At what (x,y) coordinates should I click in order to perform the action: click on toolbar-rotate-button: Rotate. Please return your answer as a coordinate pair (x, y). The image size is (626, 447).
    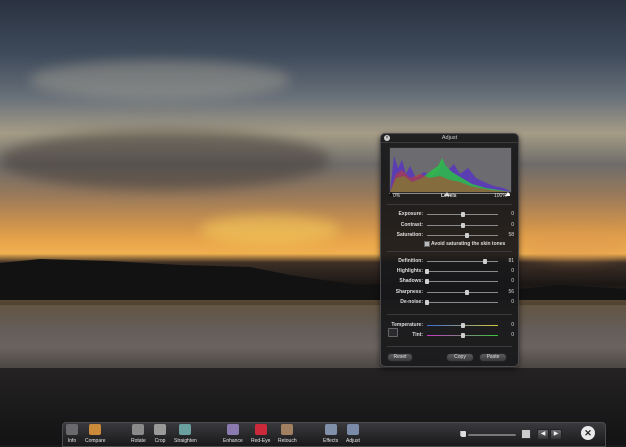
    Looking at the image, I should click on (138, 434).